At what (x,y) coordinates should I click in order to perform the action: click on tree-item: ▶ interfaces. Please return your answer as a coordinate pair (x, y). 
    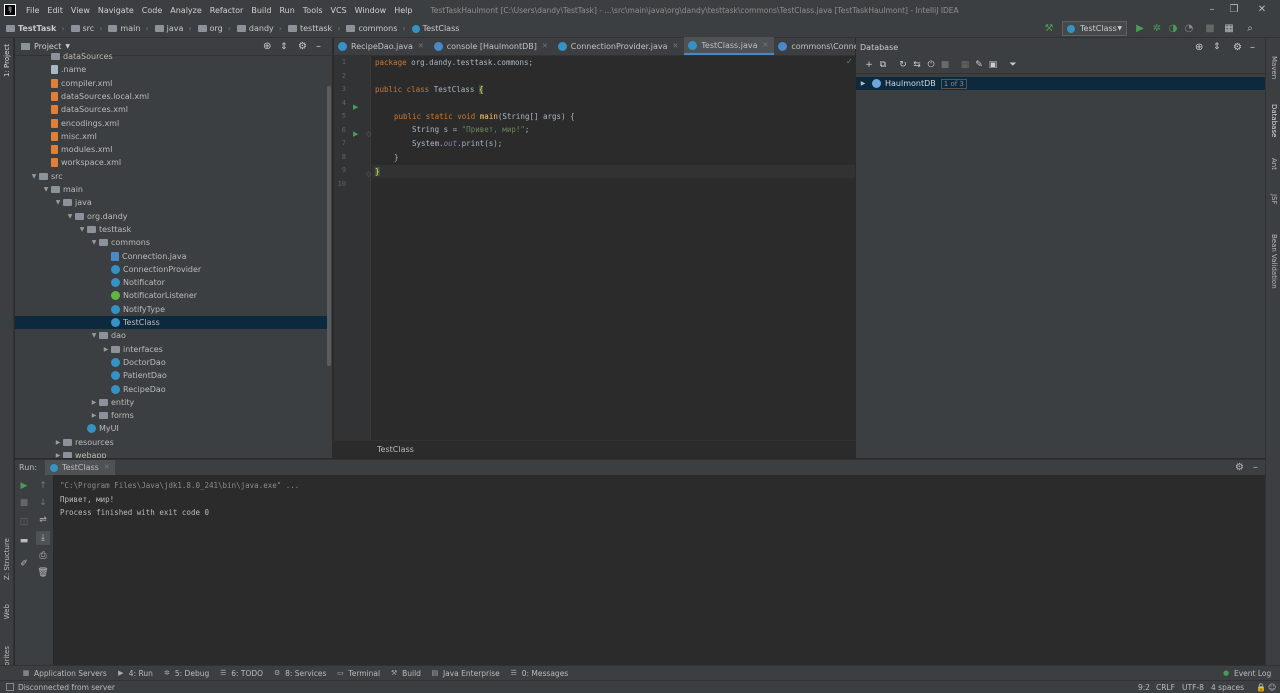
    Looking at the image, I should click on (171, 349).